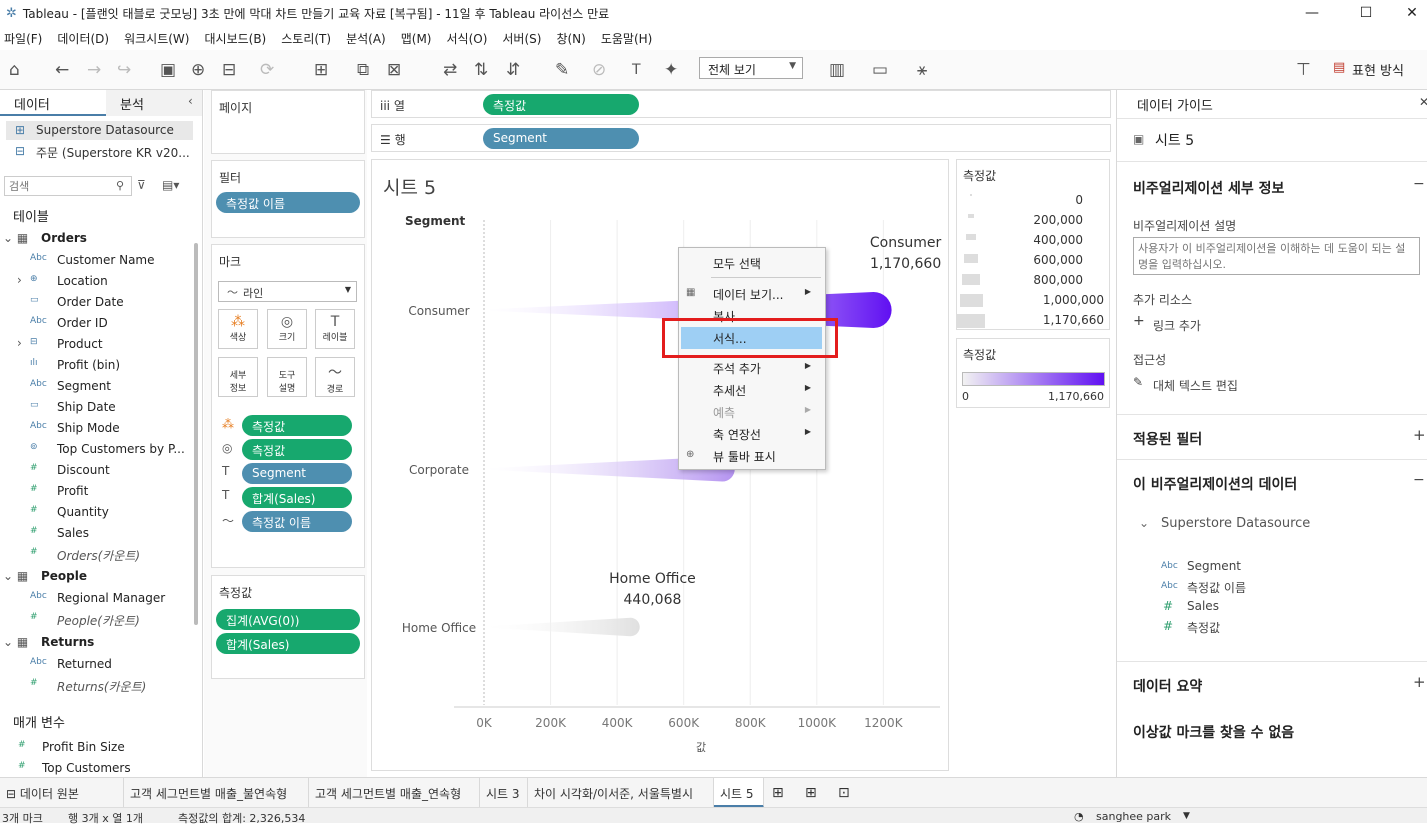 Image resolution: width=1427 pixels, height=826 pixels. What do you see at coordinates (287, 329) in the screenshot?
I see `size-button: ◎ 크기` at bounding box center [287, 329].